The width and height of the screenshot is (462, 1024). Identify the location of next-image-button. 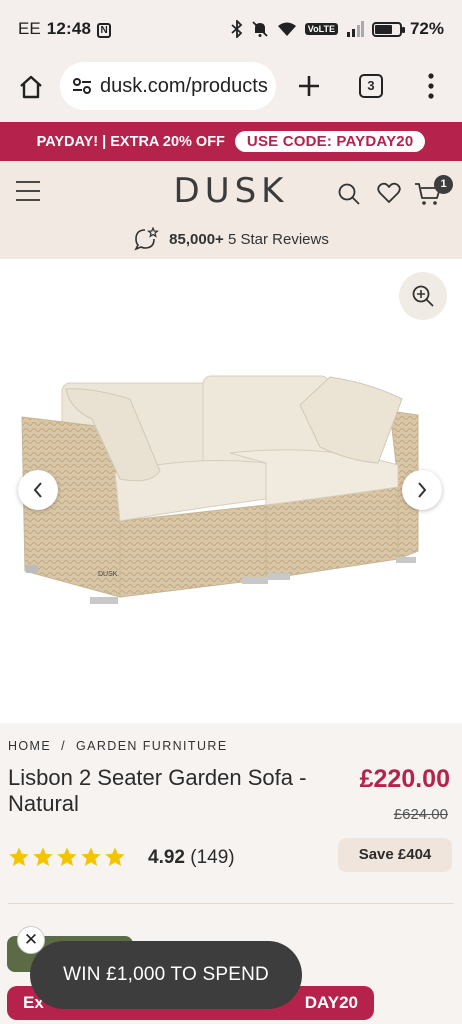
(422, 490).